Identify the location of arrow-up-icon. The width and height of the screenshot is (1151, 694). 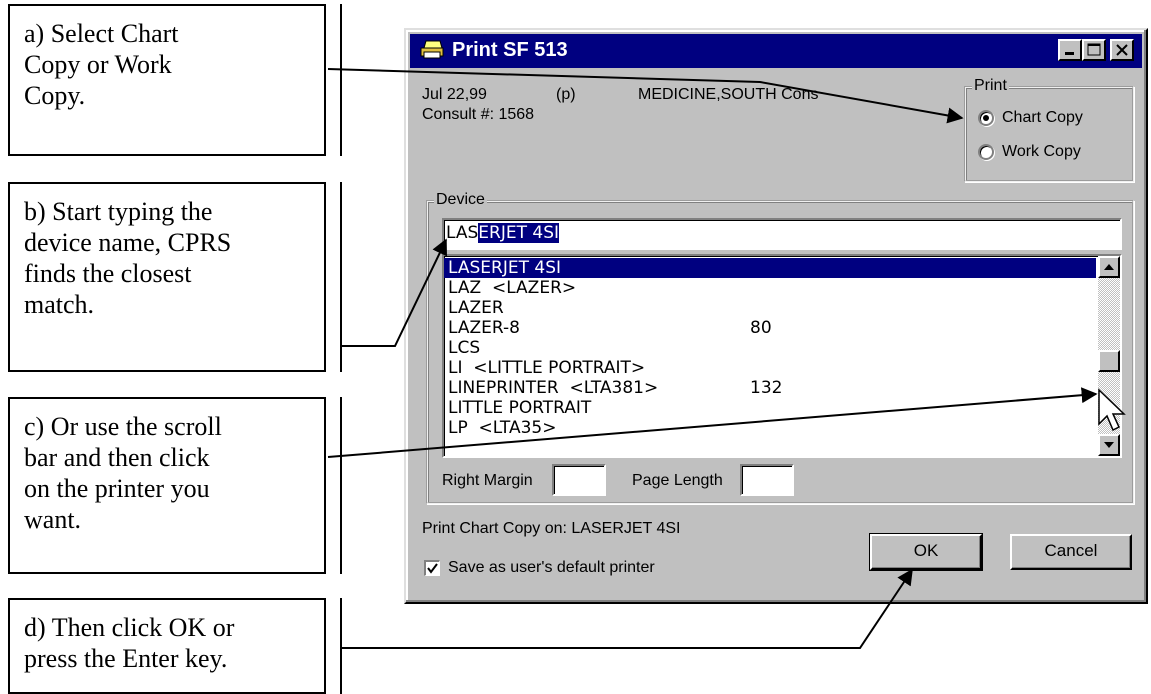
(1109, 267).